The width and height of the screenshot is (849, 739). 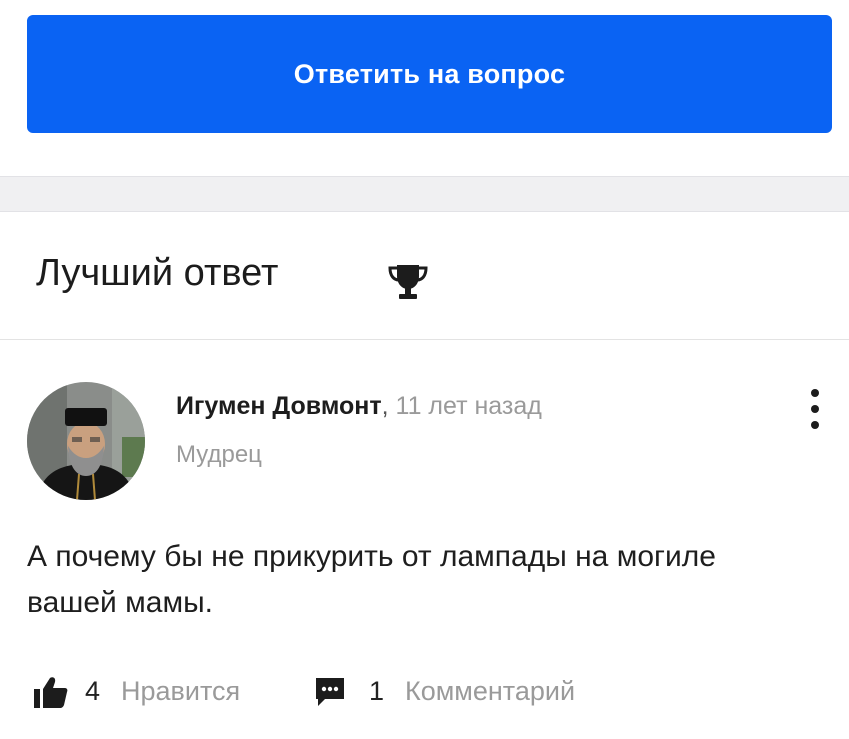 What do you see at coordinates (424, 194) in the screenshot?
I see `section-divider` at bounding box center [424, 194].